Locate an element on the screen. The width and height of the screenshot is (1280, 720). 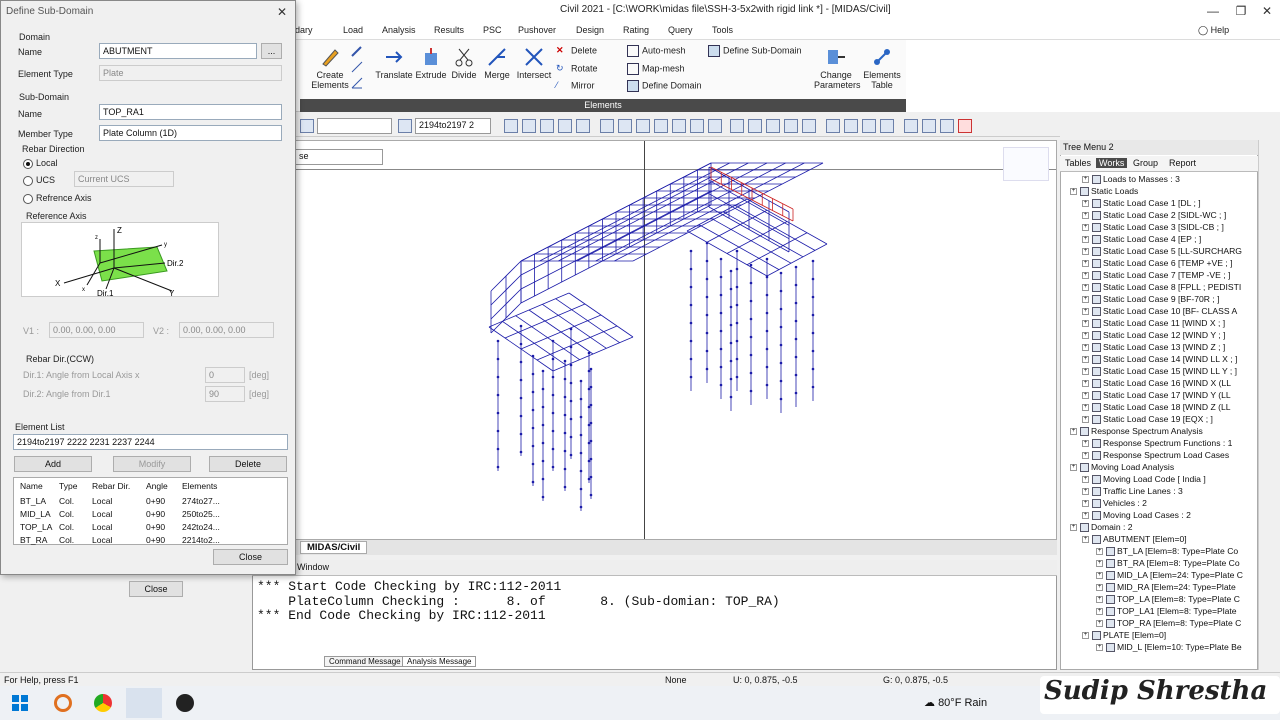
tree-item: + Moving Load Analysis is located at coordinates (1154, 467).